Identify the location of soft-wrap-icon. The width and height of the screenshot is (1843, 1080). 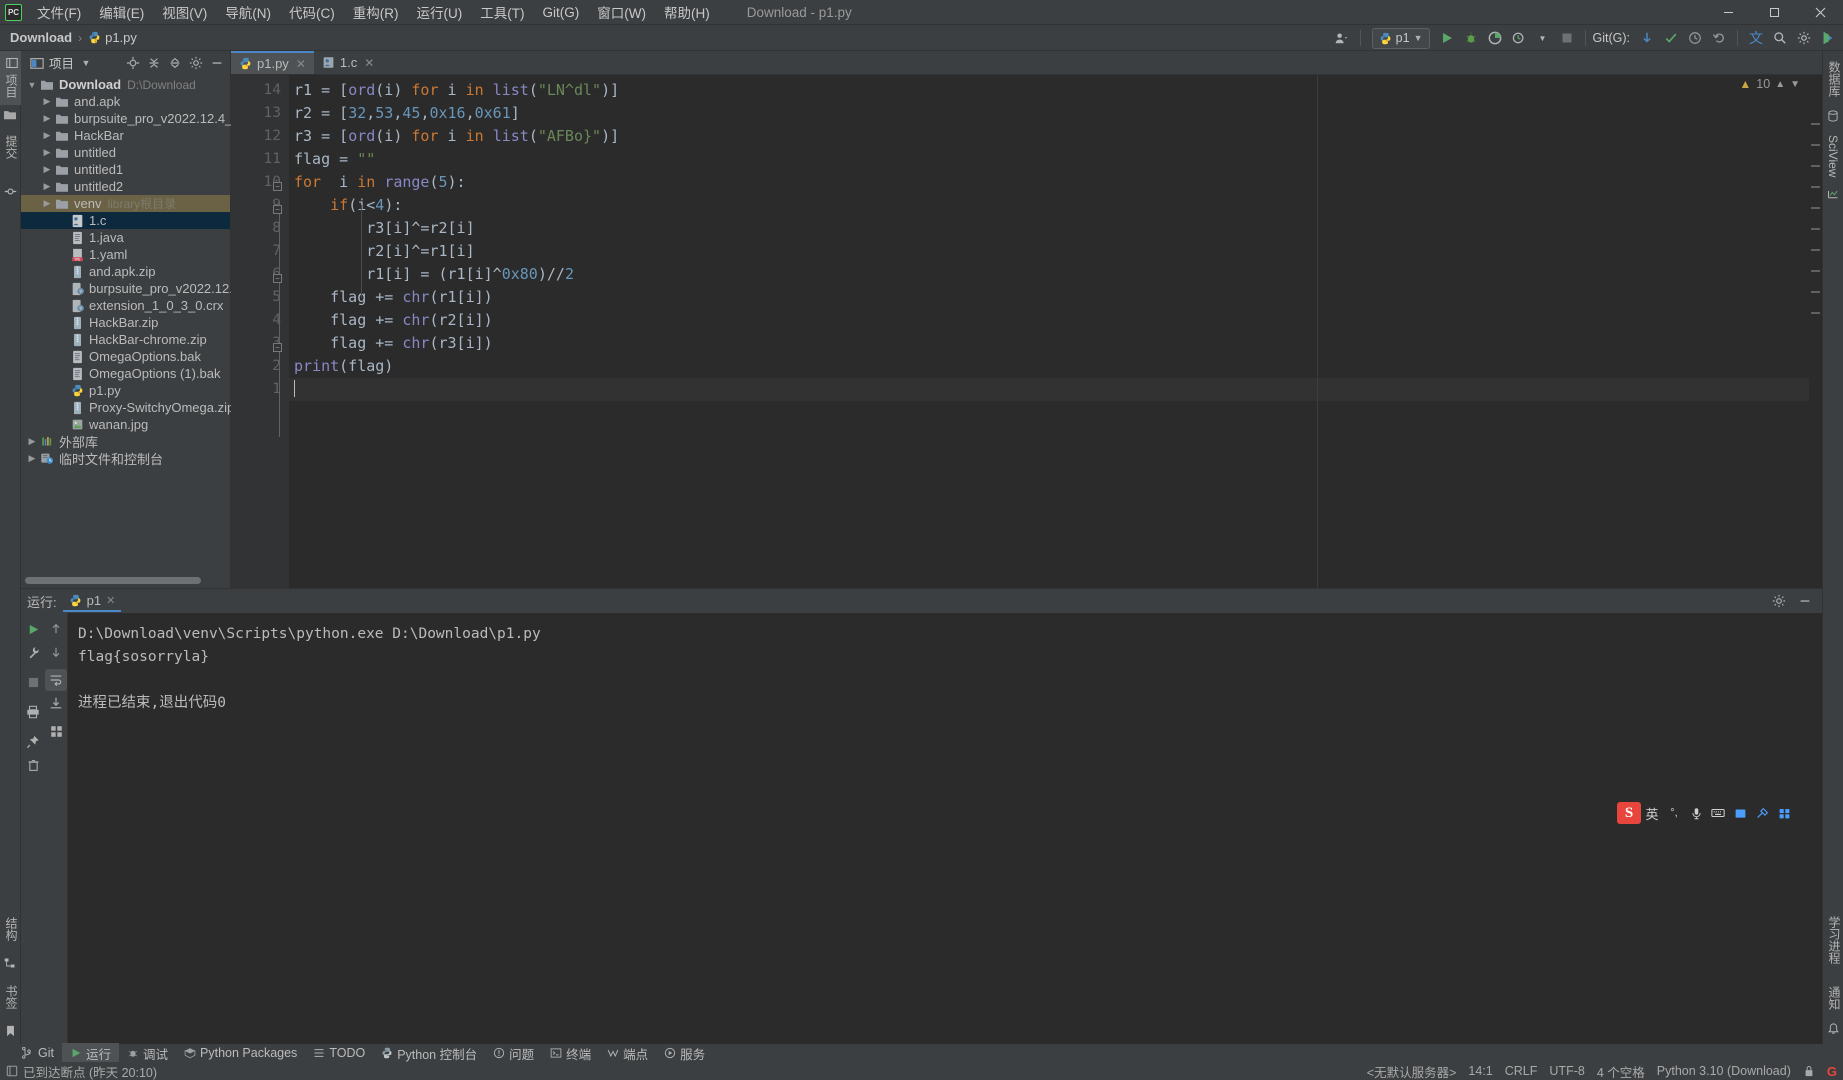
(56, 680).